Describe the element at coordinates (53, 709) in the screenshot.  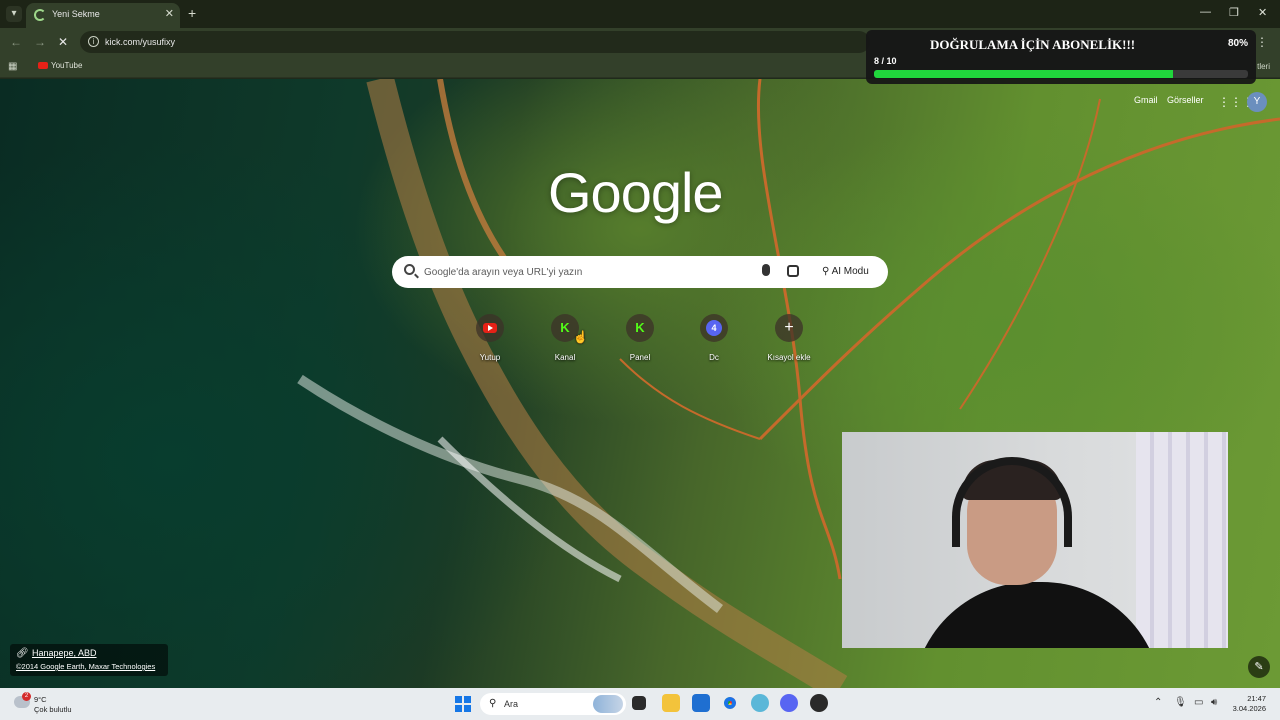
I see `weather-desc: Çok bulutlu` at that location.